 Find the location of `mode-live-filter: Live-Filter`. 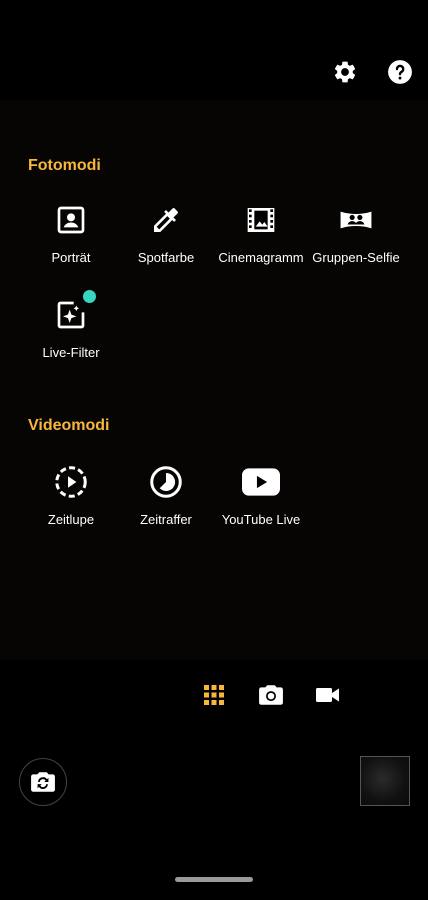

mode-live-filter: Live-Filter is located at coordinates (71, 327).